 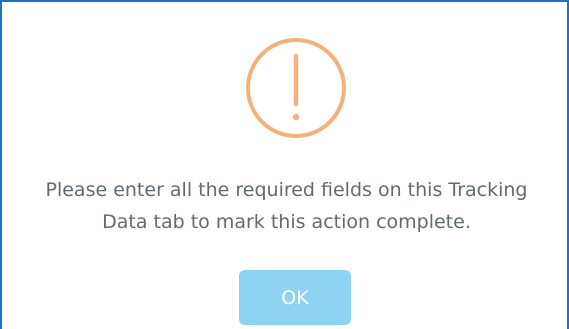 What do you see at coordinates (296, 88) in the screenshot?
I see `exclamation-circle-icon` at bounding box center [296, 88].